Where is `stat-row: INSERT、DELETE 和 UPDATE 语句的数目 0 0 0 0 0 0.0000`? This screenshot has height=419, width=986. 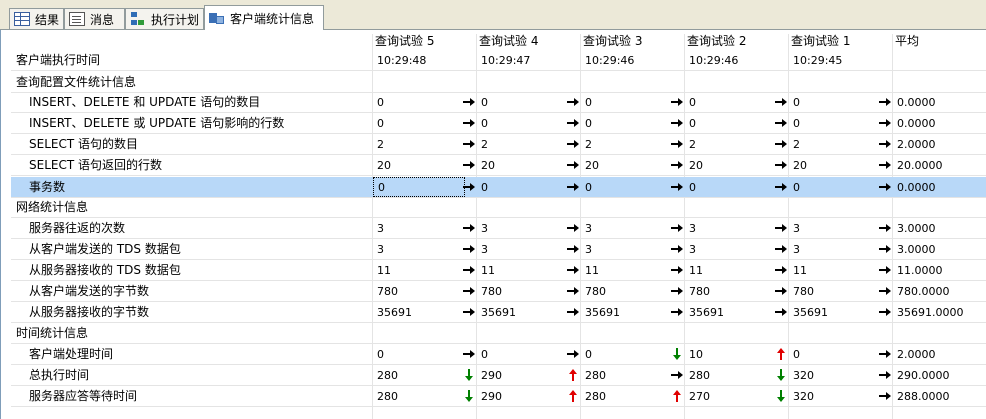 stat-row: INSERT、DELETE 和 UPDATE 语句的数目 0 0 0 0 0 0.0000 is located at coordinates (498, 102).